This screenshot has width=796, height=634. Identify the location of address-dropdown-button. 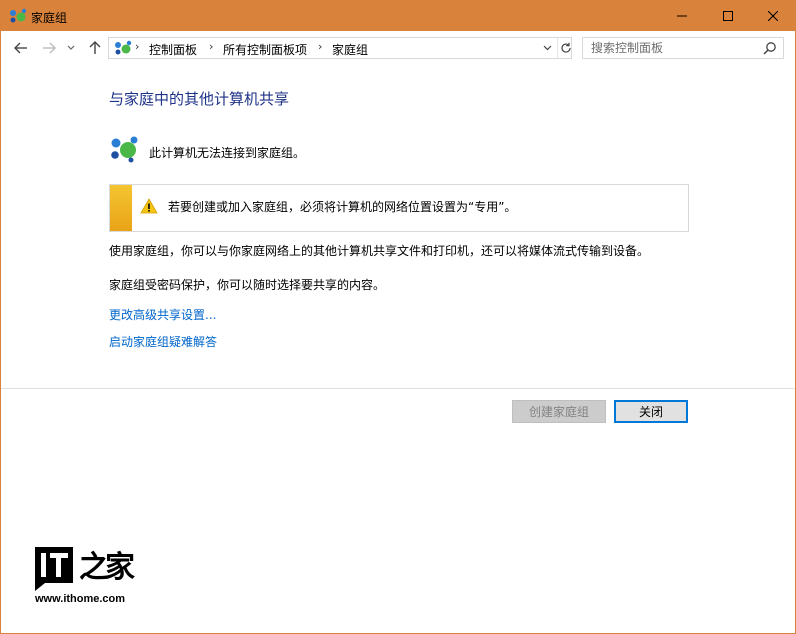
(547, 48).